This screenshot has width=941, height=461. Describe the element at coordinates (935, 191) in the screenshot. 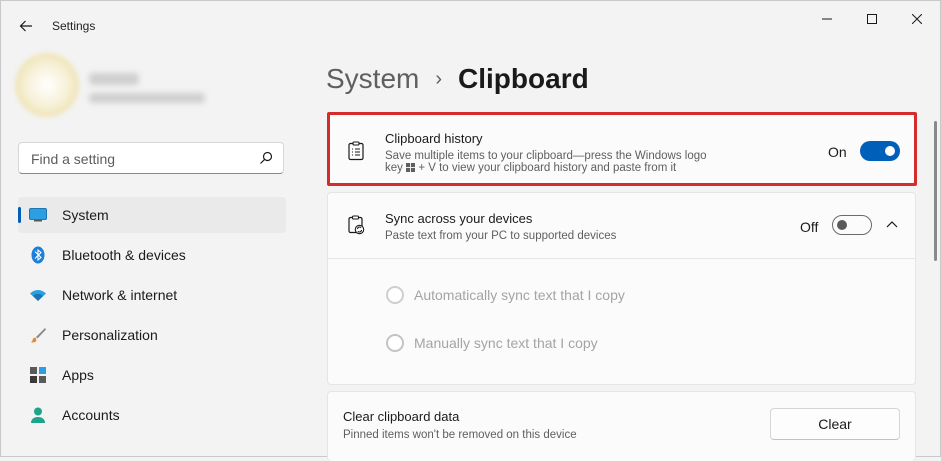

I see `scrollbar` at that location.